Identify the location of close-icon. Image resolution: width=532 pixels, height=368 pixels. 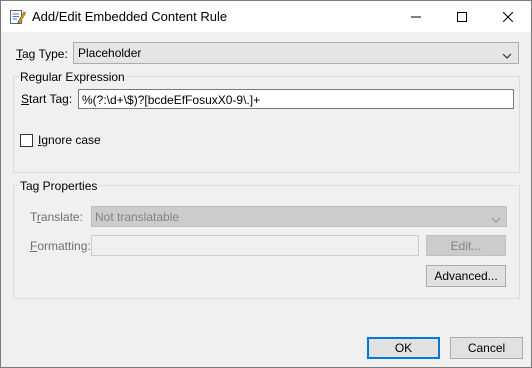
(508, 16).